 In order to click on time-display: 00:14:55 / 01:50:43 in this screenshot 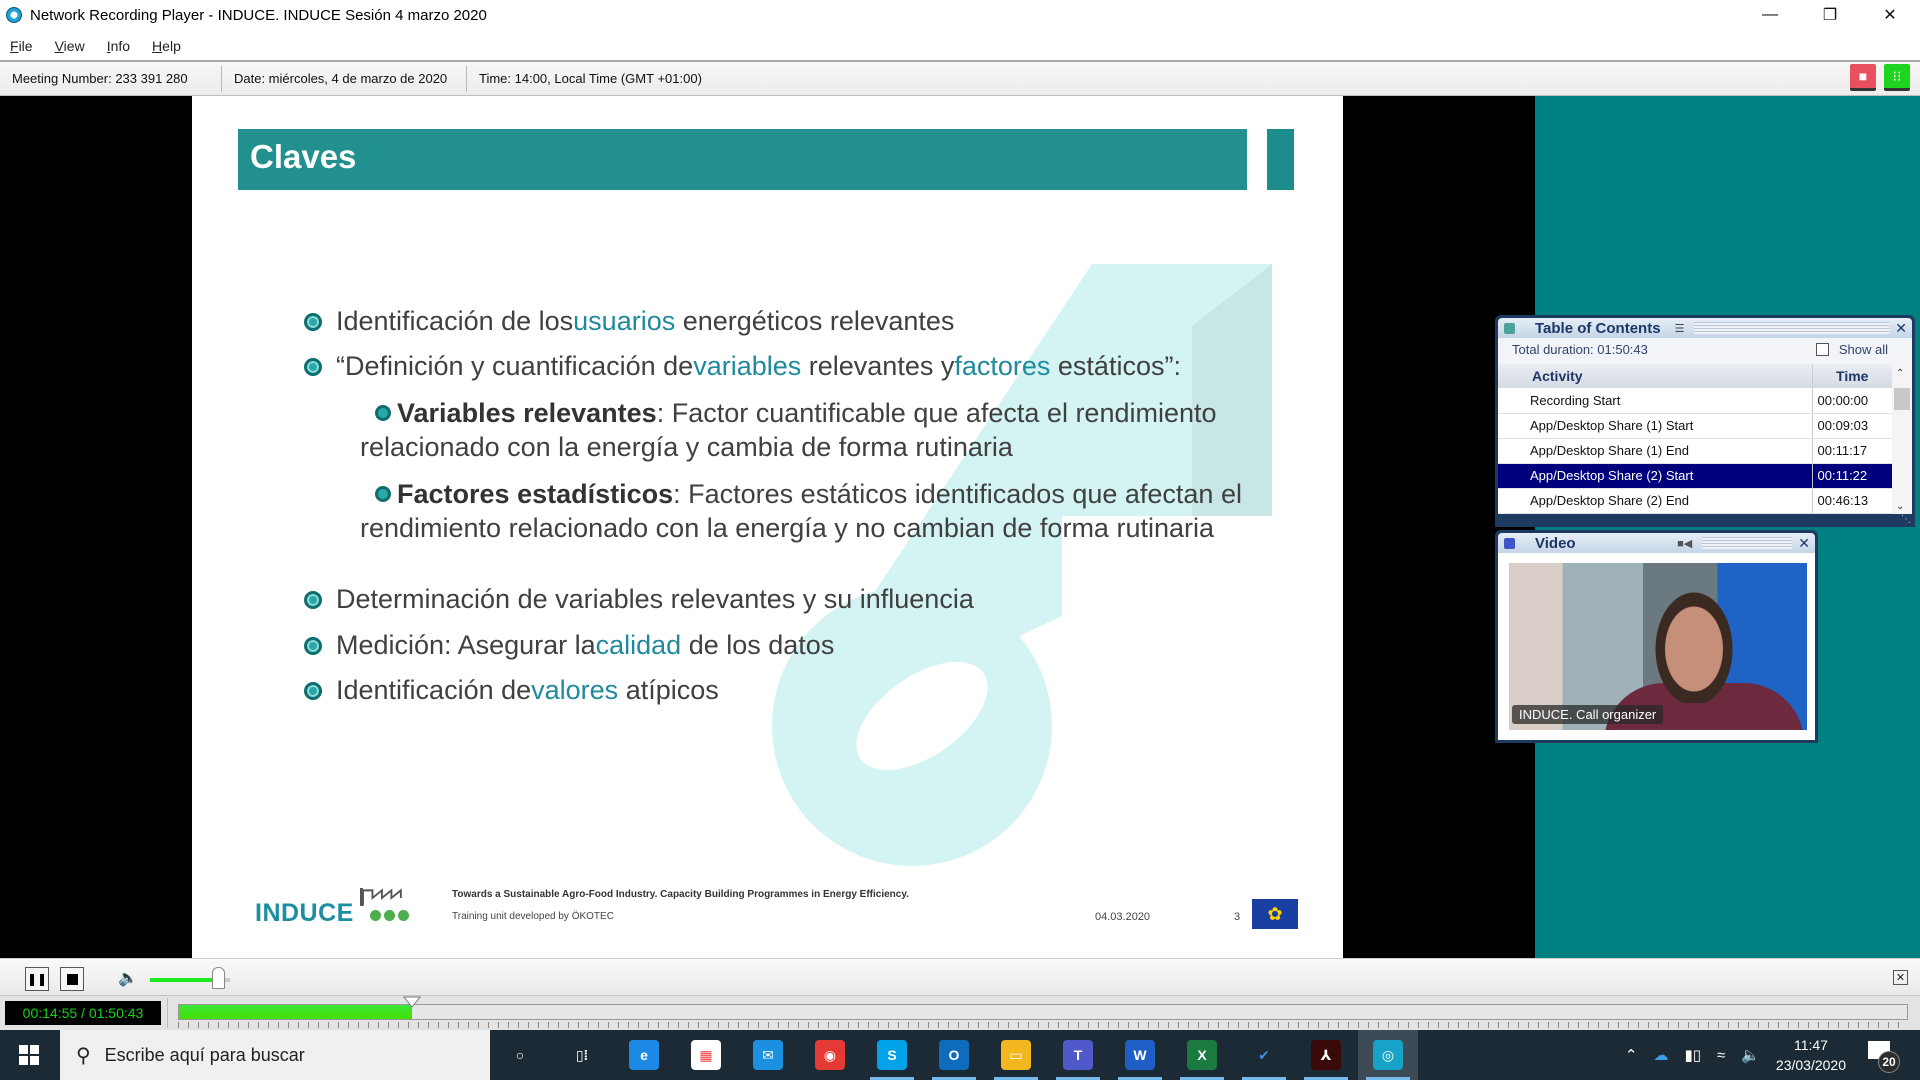, I will do `click(83, 1013)`.